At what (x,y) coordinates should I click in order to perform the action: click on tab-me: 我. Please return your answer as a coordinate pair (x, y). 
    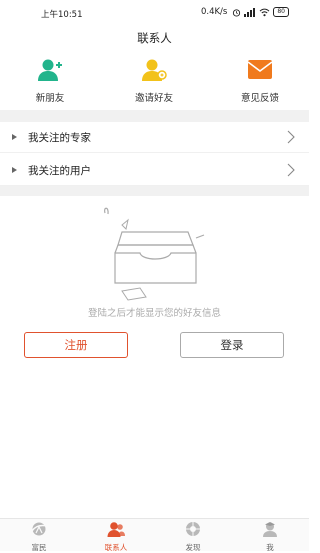
    Looking at the image, I should click on (270, 537).